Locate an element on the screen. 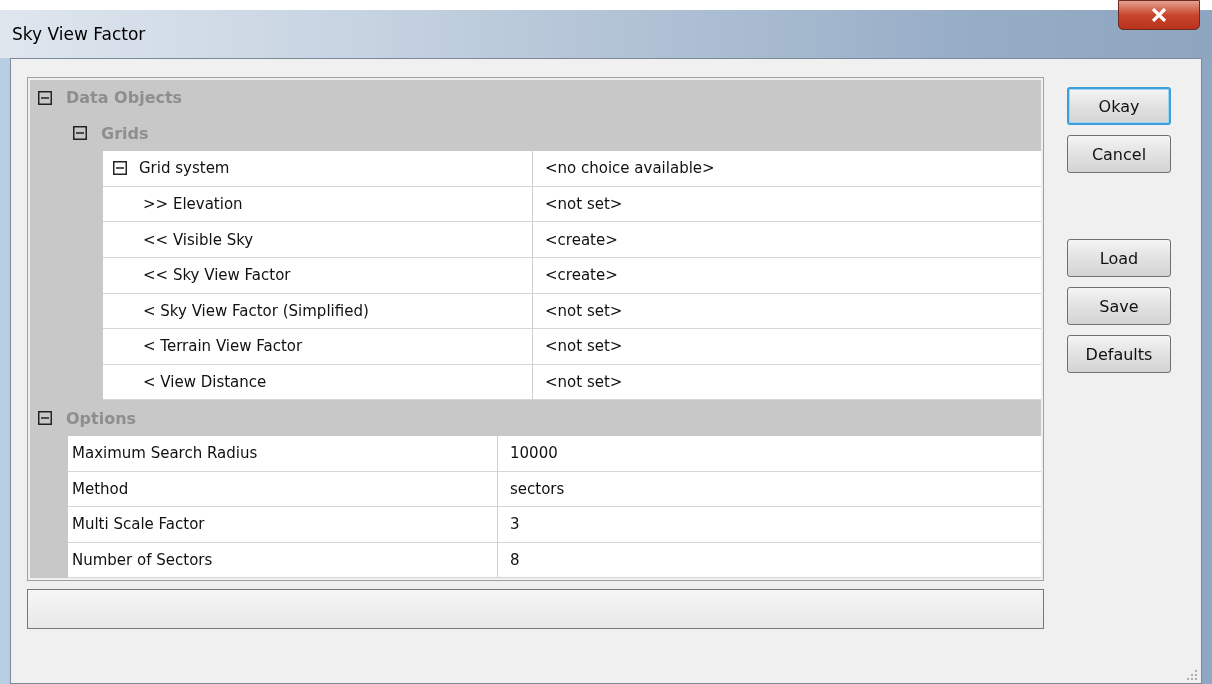 The height and width of the screenshot is (684, 1212). category-label: Options is located at coordinates (101, 418).